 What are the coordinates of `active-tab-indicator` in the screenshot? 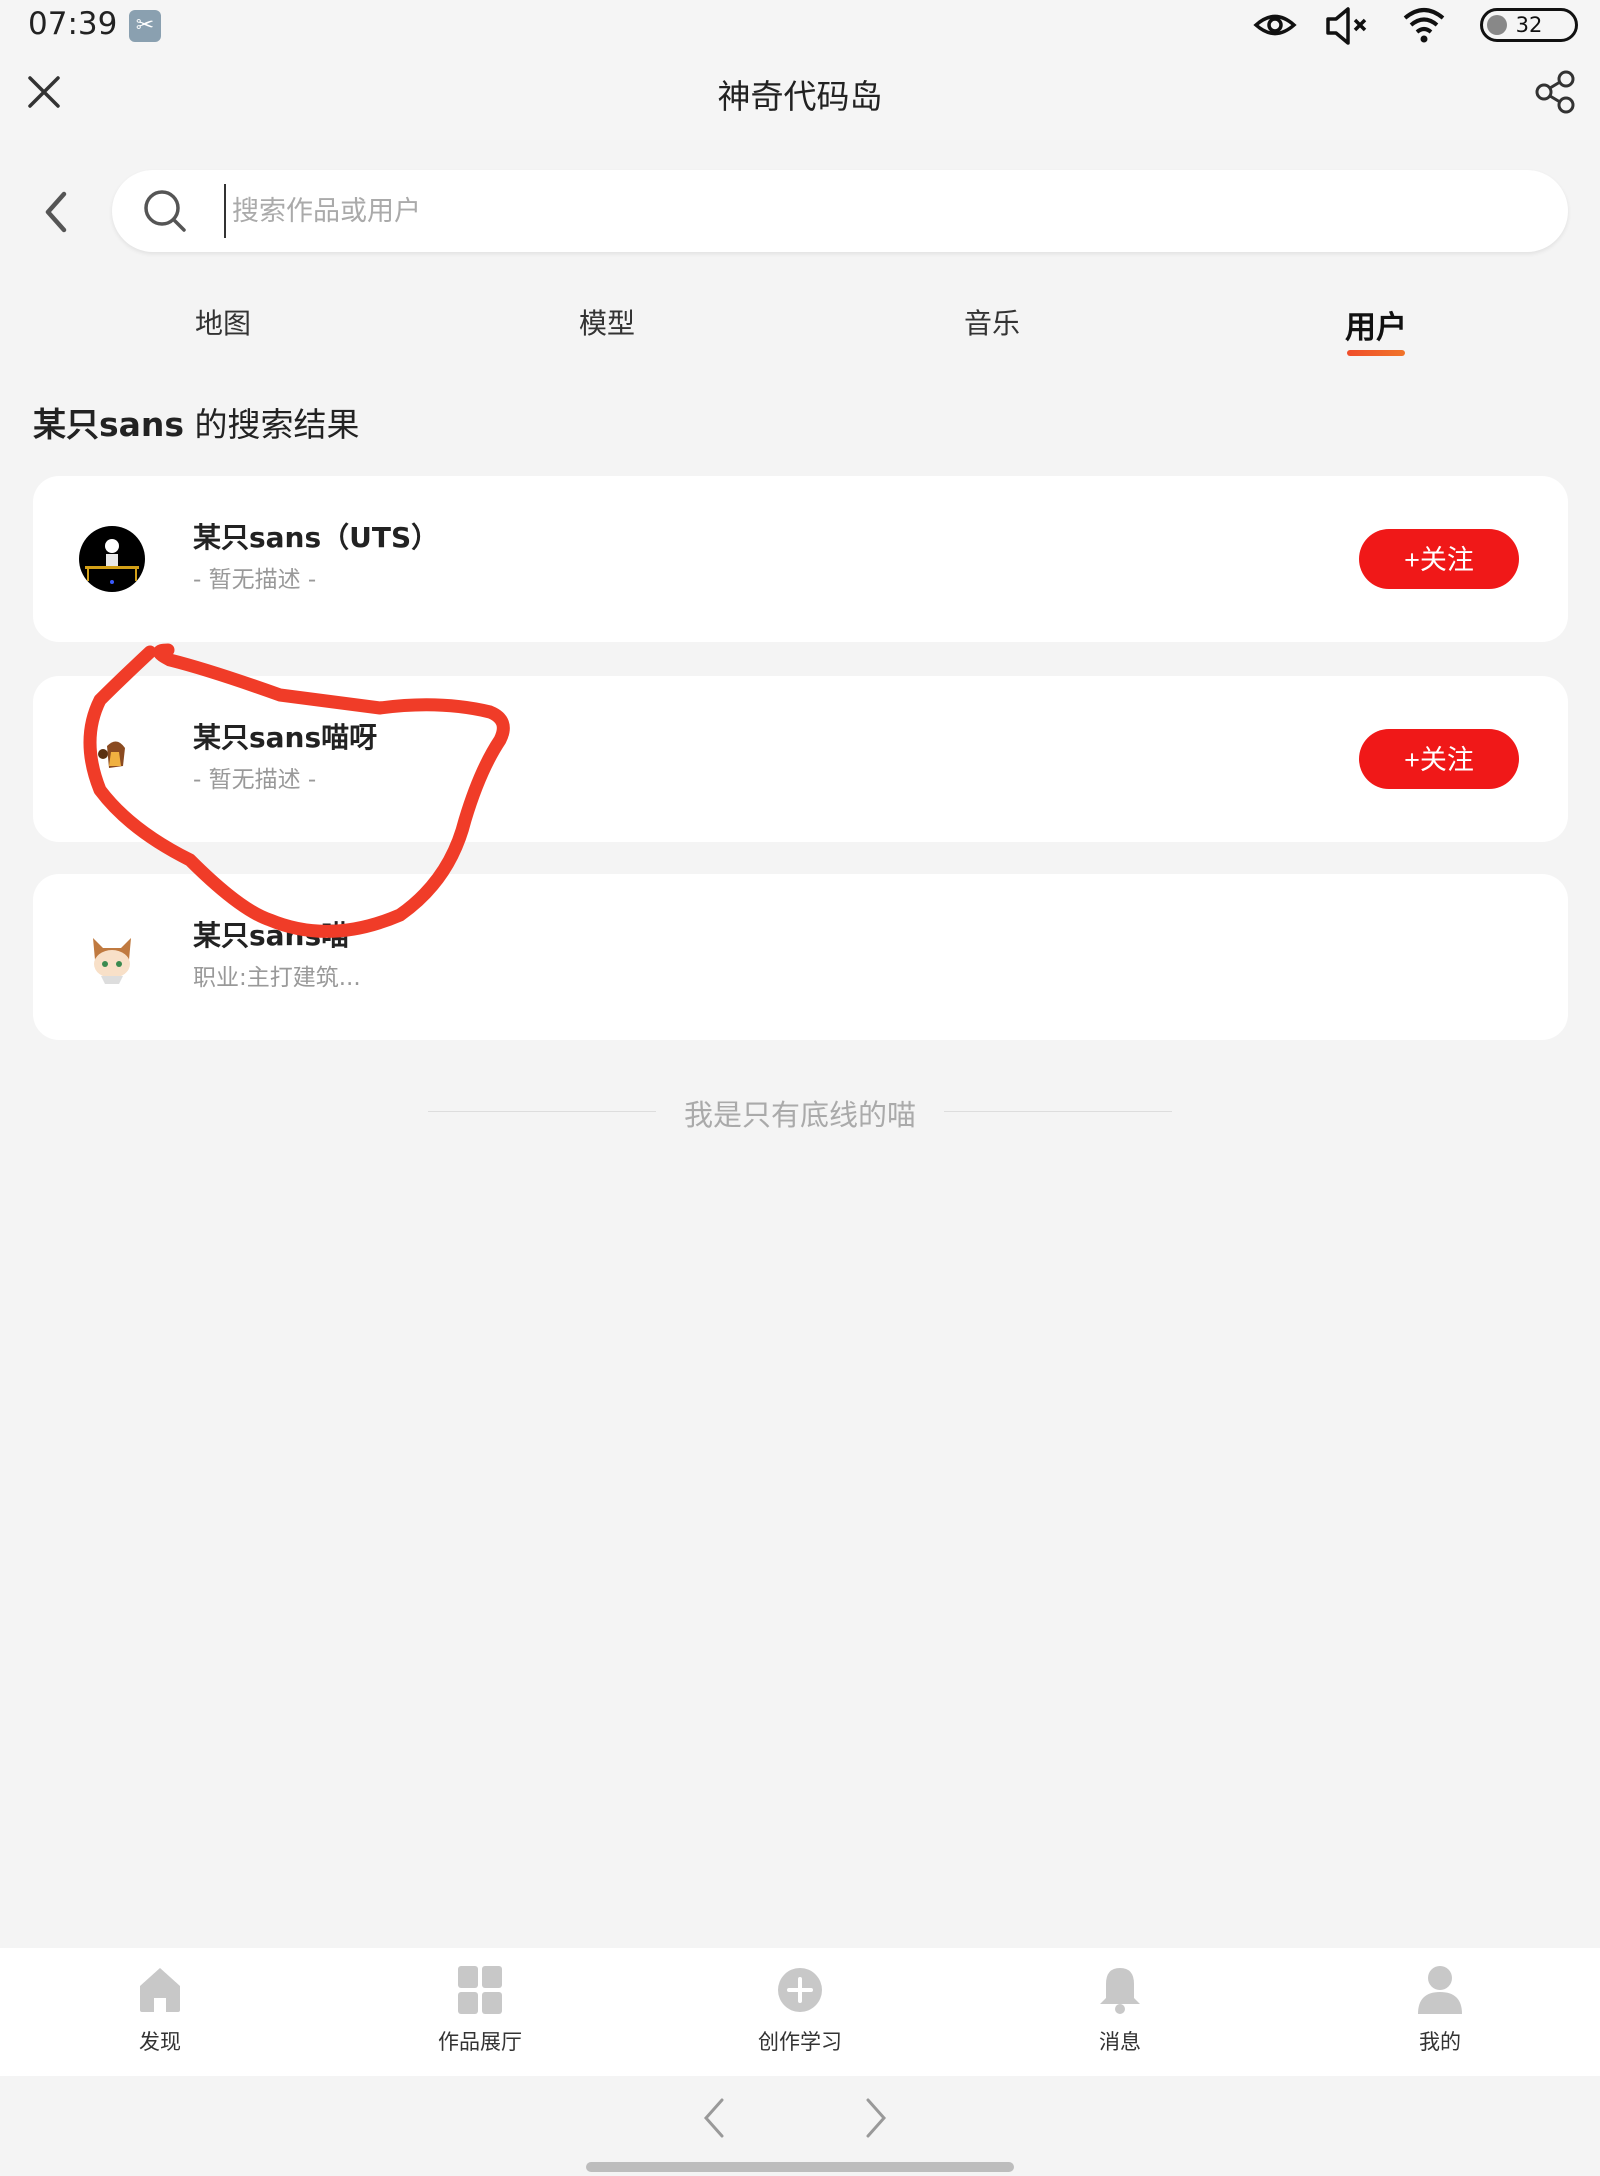 It's located at (1376, 353).